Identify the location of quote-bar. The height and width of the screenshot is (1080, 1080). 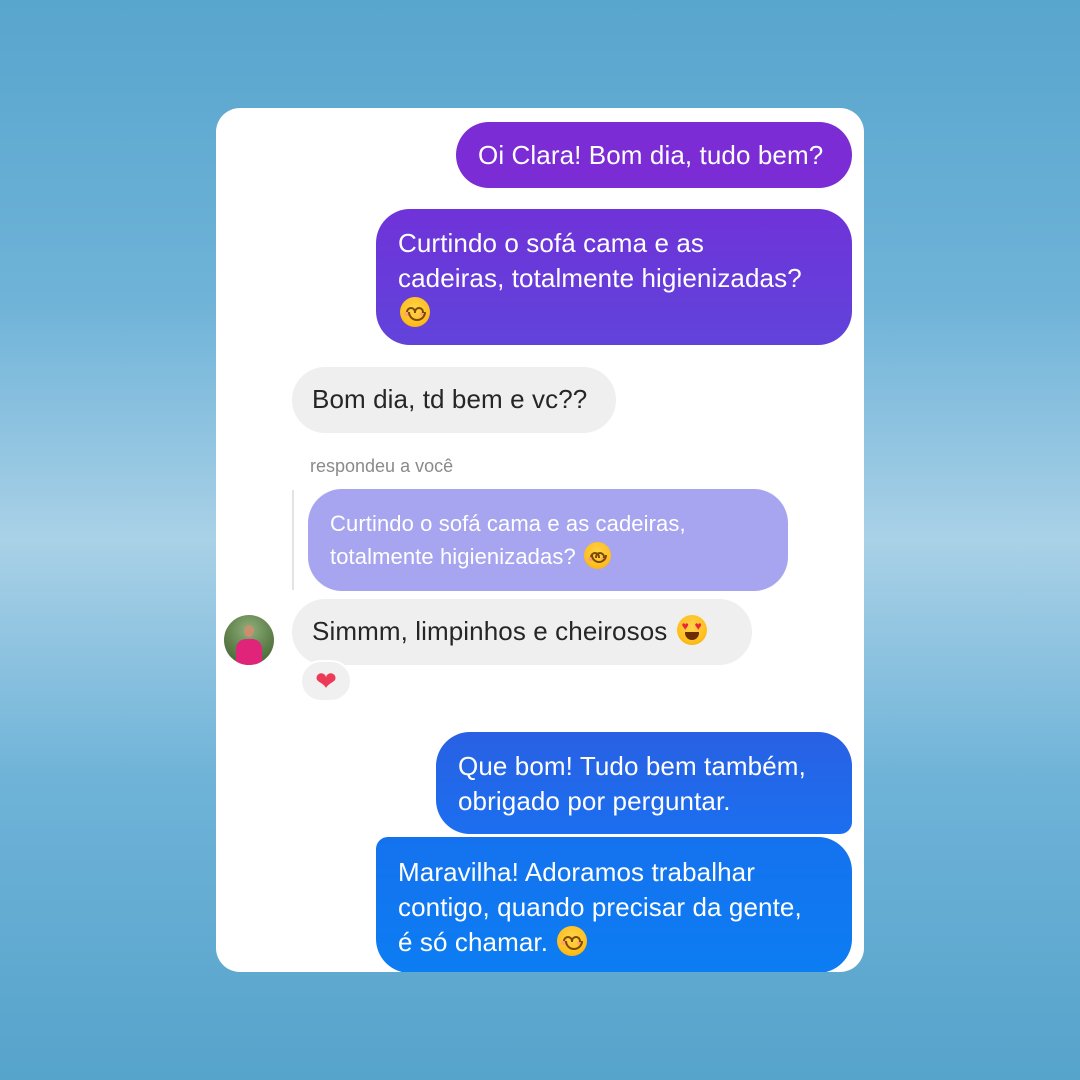
(293, 540).